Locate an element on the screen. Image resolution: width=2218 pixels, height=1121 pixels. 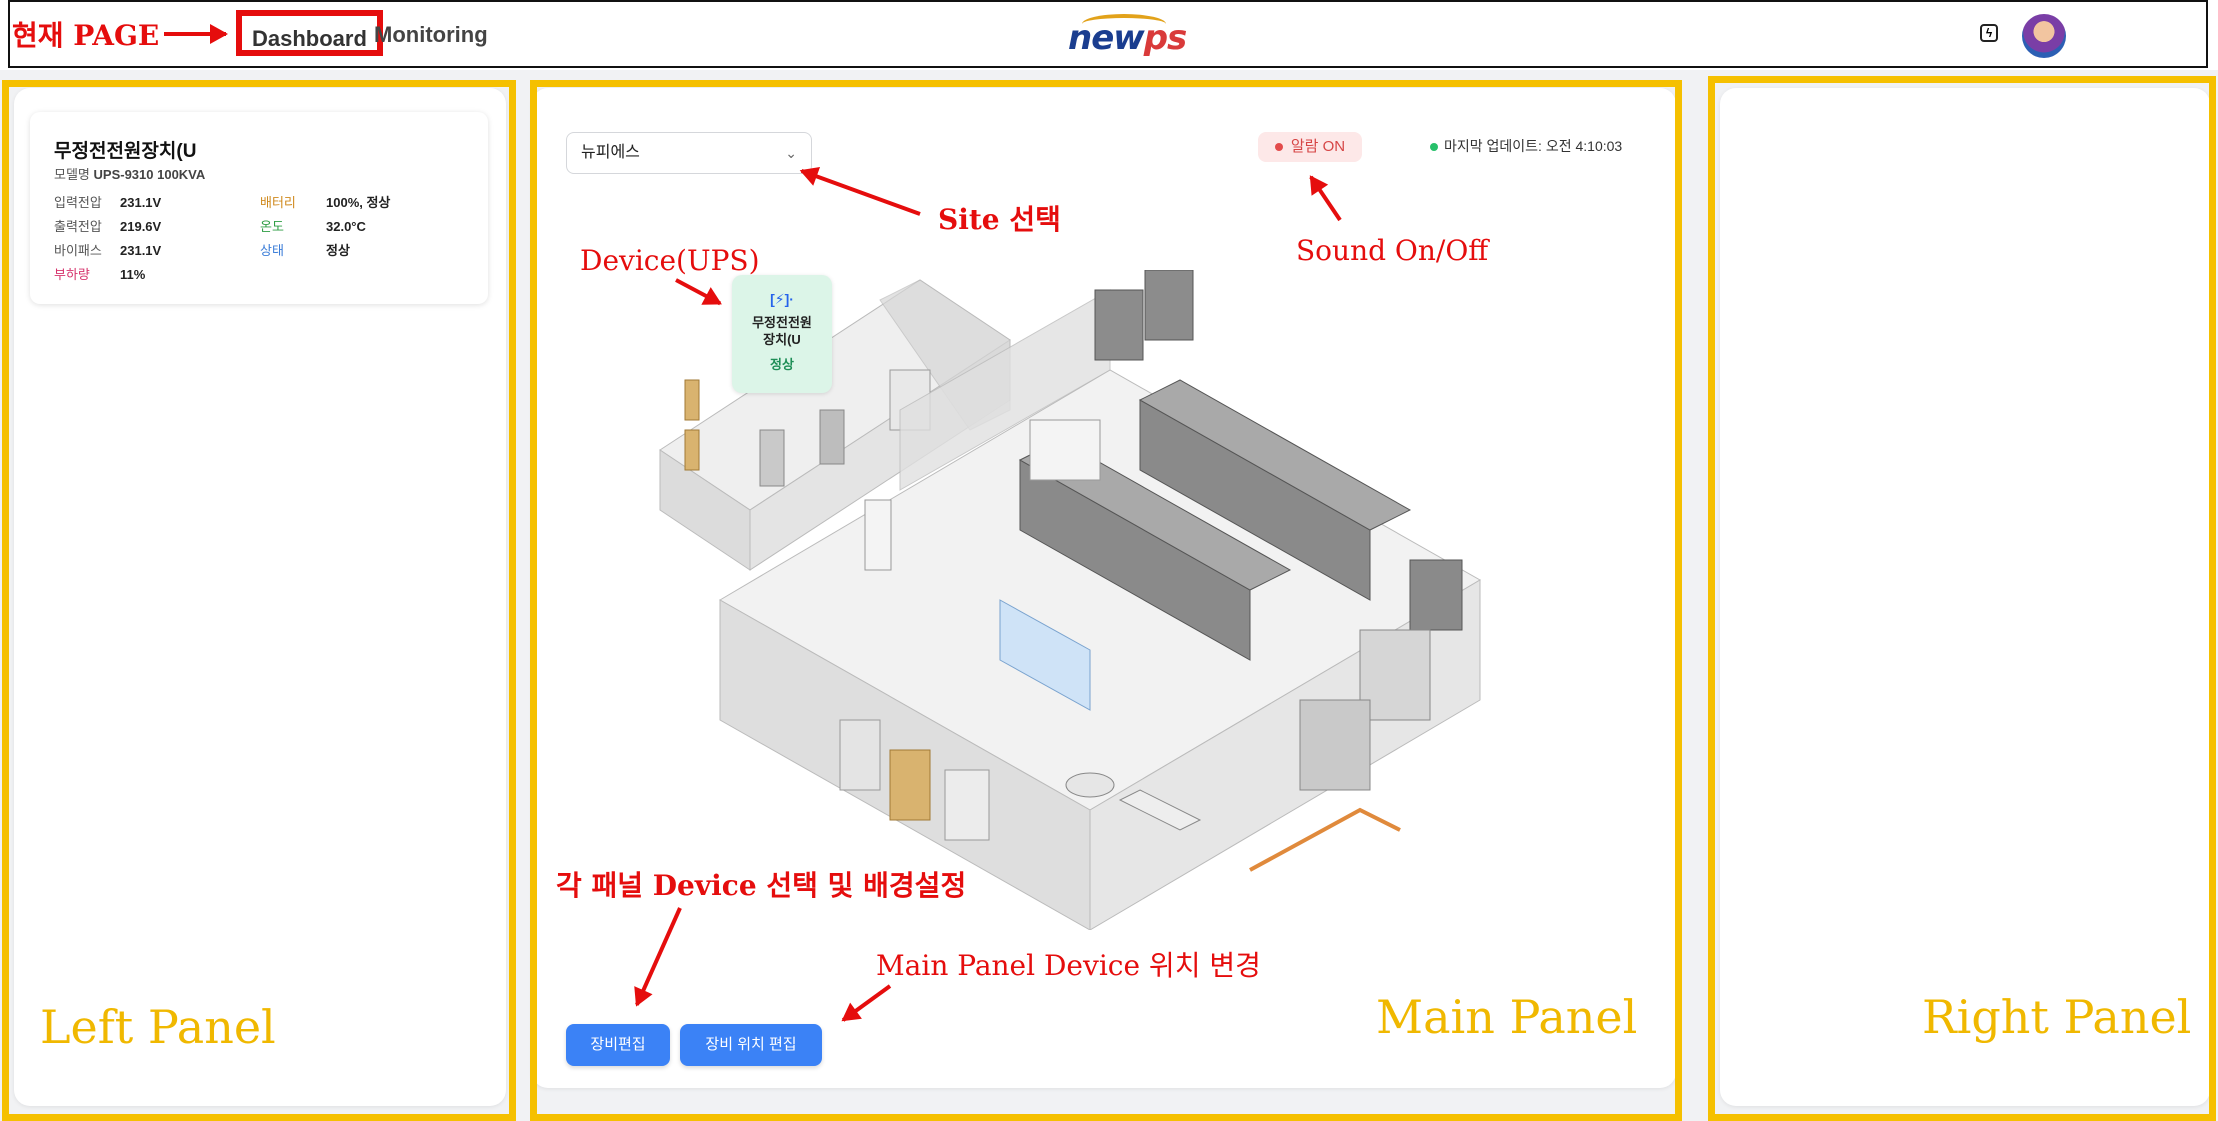
site-select-annotation: Site 선택 is located at coordinates (999, 219).